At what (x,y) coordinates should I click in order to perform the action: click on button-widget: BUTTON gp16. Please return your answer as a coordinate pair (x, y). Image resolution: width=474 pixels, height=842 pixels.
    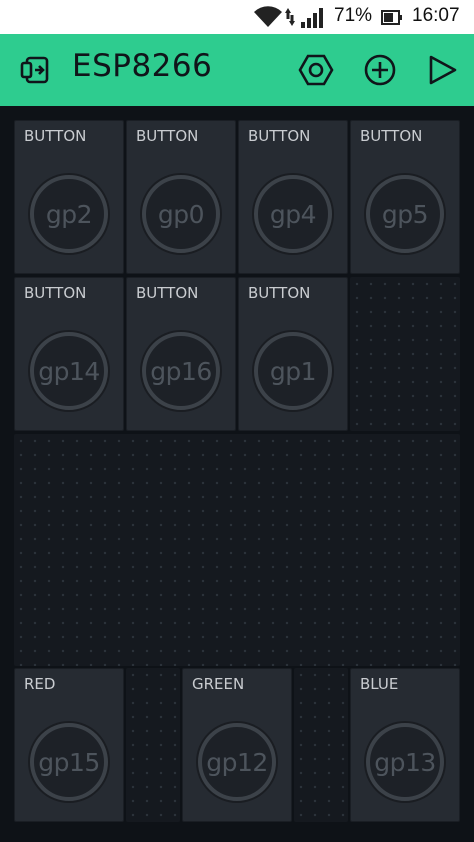
    Looking at the image, I should click on (181, 354).